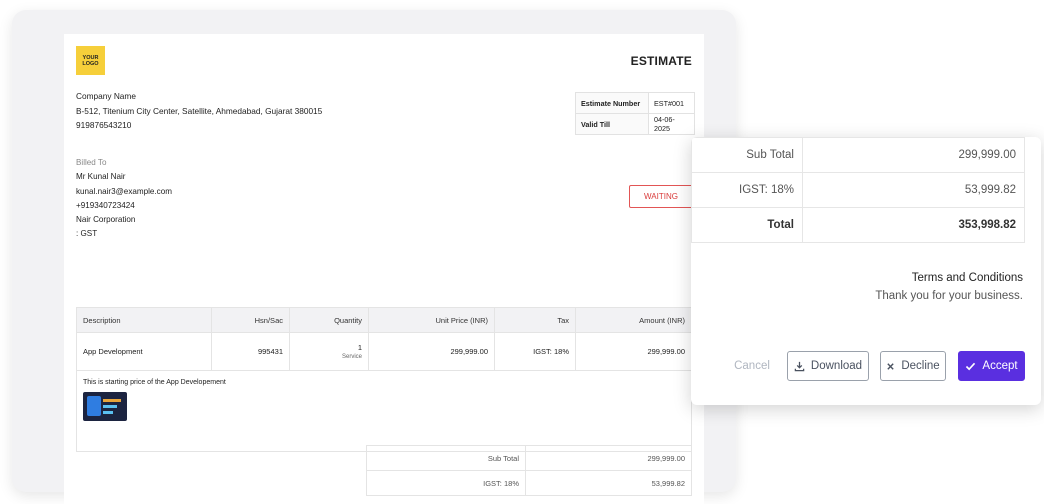 The height and width of the screenshot is (504, 1044). What do you see at coordinates (633, 320) in the screenshot?
I see `column-header-amount: Amount (INR)` at bounding box center [633, 320].